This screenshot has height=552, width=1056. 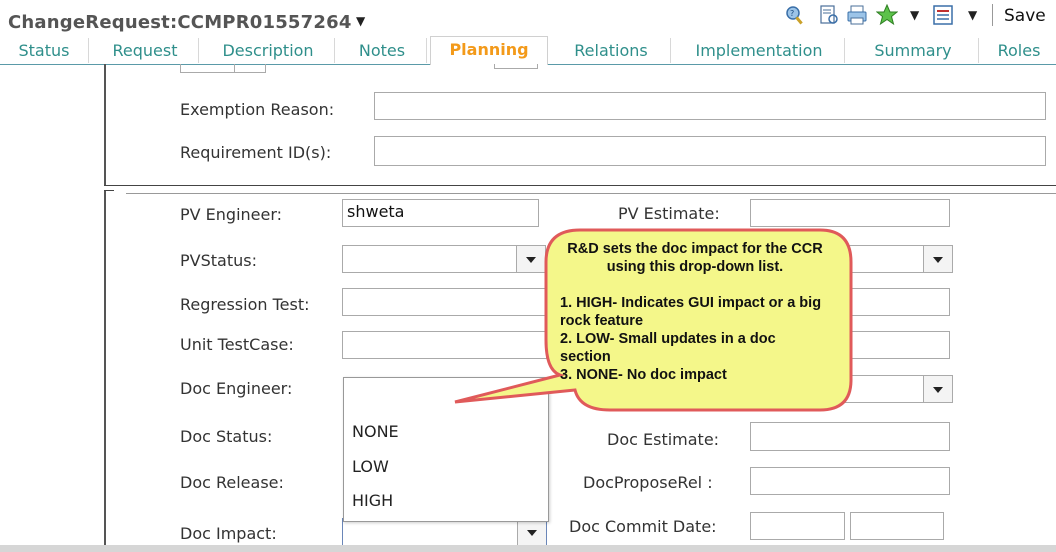 What do you see at coordinates (829, 15) in the screenshot?
I see `report-icon` at bounding box center [829, 15].